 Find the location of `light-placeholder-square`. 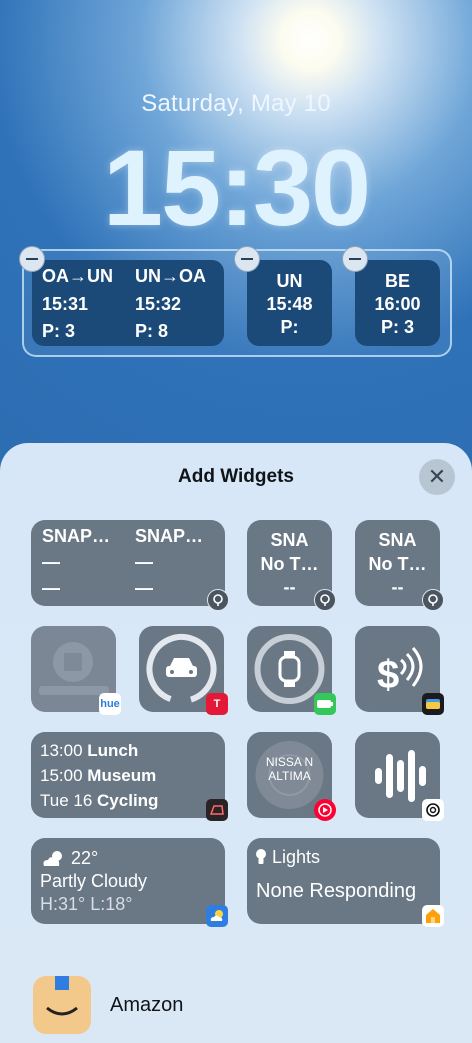

light-placeholder-square is located at coordinates (73, 662).